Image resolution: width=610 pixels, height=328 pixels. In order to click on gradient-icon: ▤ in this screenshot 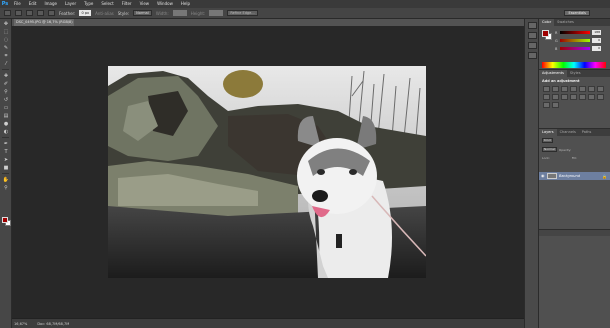, I will do `click(6, 115)`.